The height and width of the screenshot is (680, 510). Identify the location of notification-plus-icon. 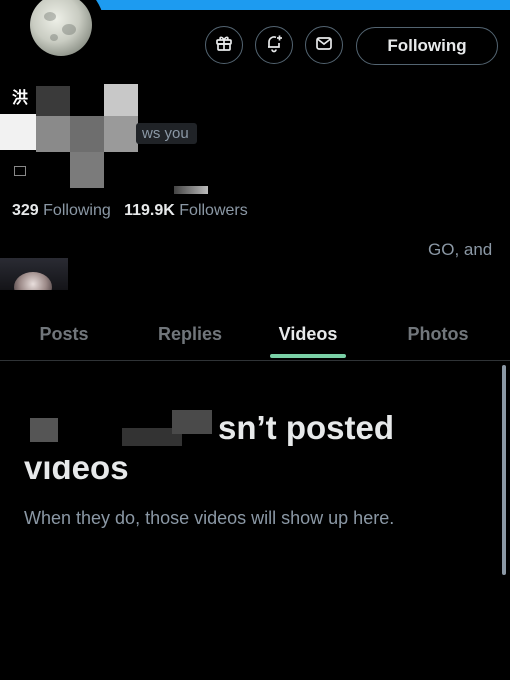
(274, 45).